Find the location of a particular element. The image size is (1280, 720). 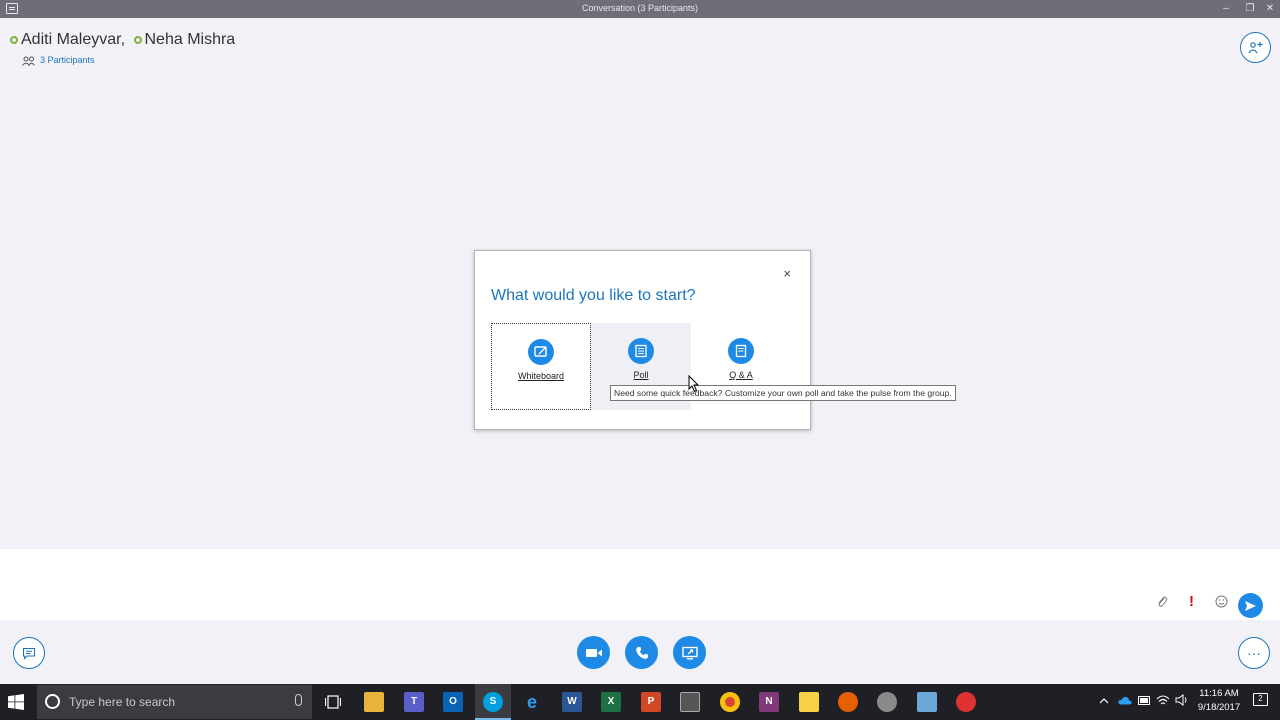

participant-names: Aditi Maleyvar, Neha Mishra is located at coordinates (122, 40).